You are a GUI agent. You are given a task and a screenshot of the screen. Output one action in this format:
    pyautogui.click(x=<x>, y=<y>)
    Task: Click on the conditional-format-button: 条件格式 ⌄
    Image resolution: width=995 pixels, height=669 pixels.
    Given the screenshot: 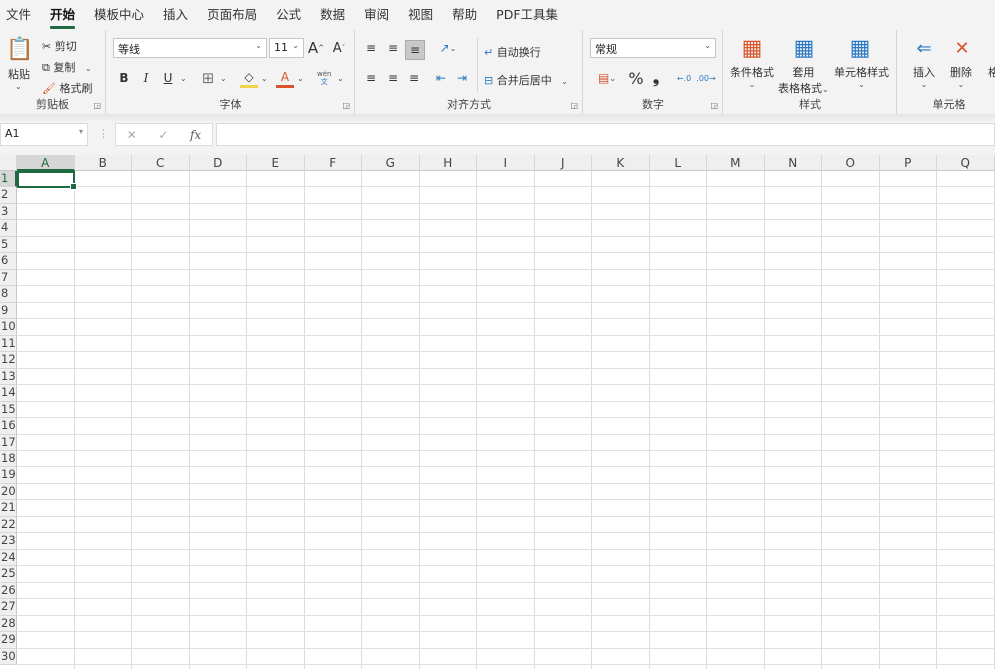 What is the action you would take?
    pyautogui.click(x=752, y=76)
    